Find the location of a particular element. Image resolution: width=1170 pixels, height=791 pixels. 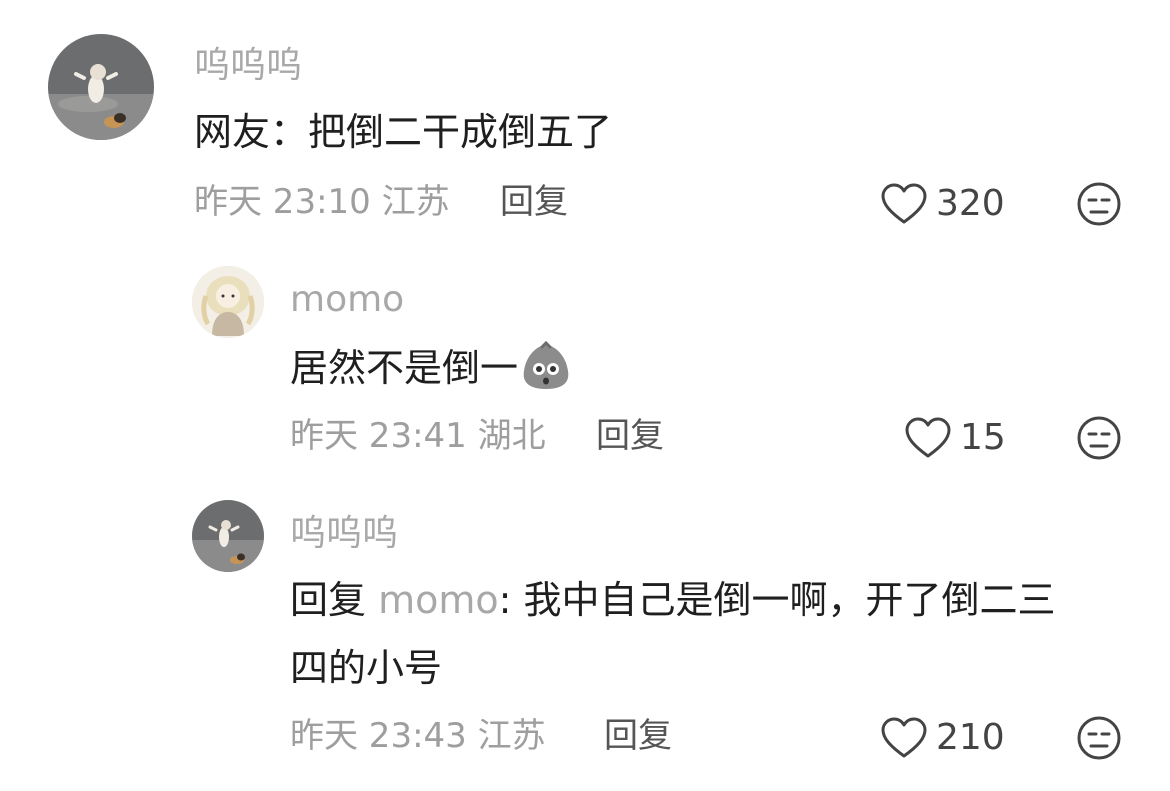

comment-text-body: : 我中自己是倒一啊，开了倒二三 is located at coordinates (777, 600).